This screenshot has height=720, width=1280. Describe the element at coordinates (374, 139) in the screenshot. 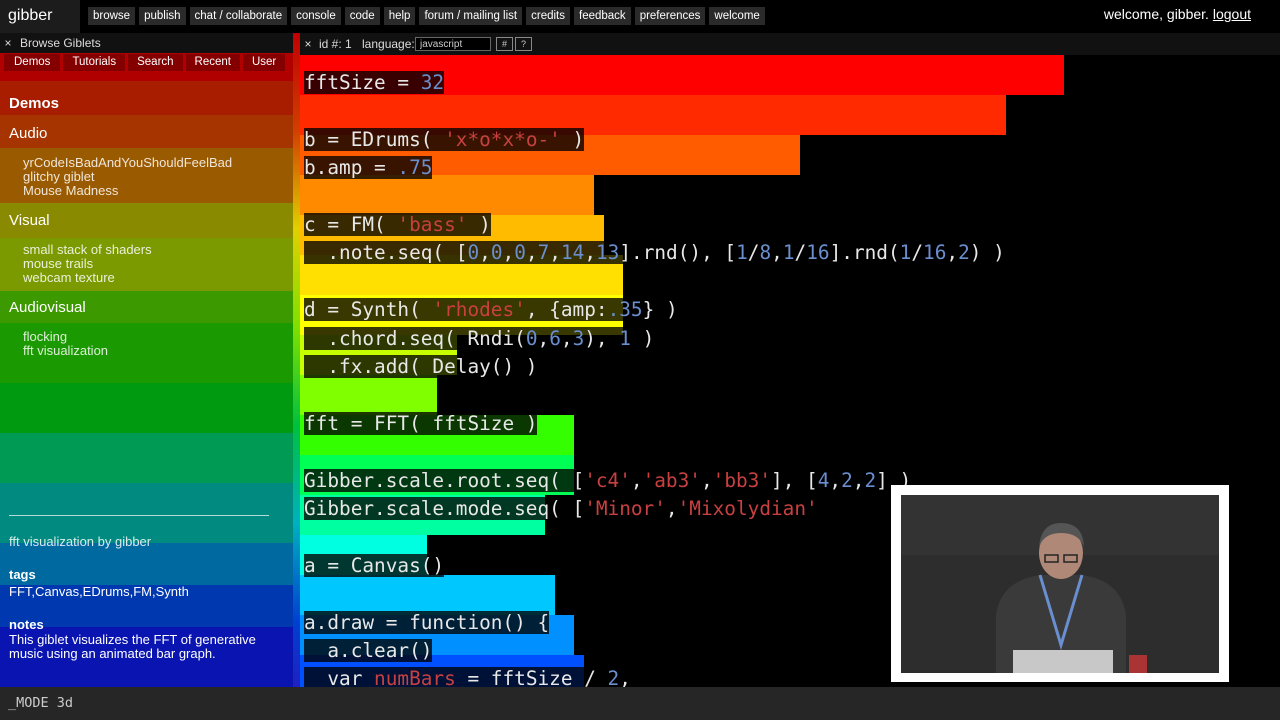

I see `code-text: b = EDrums(` at that location.